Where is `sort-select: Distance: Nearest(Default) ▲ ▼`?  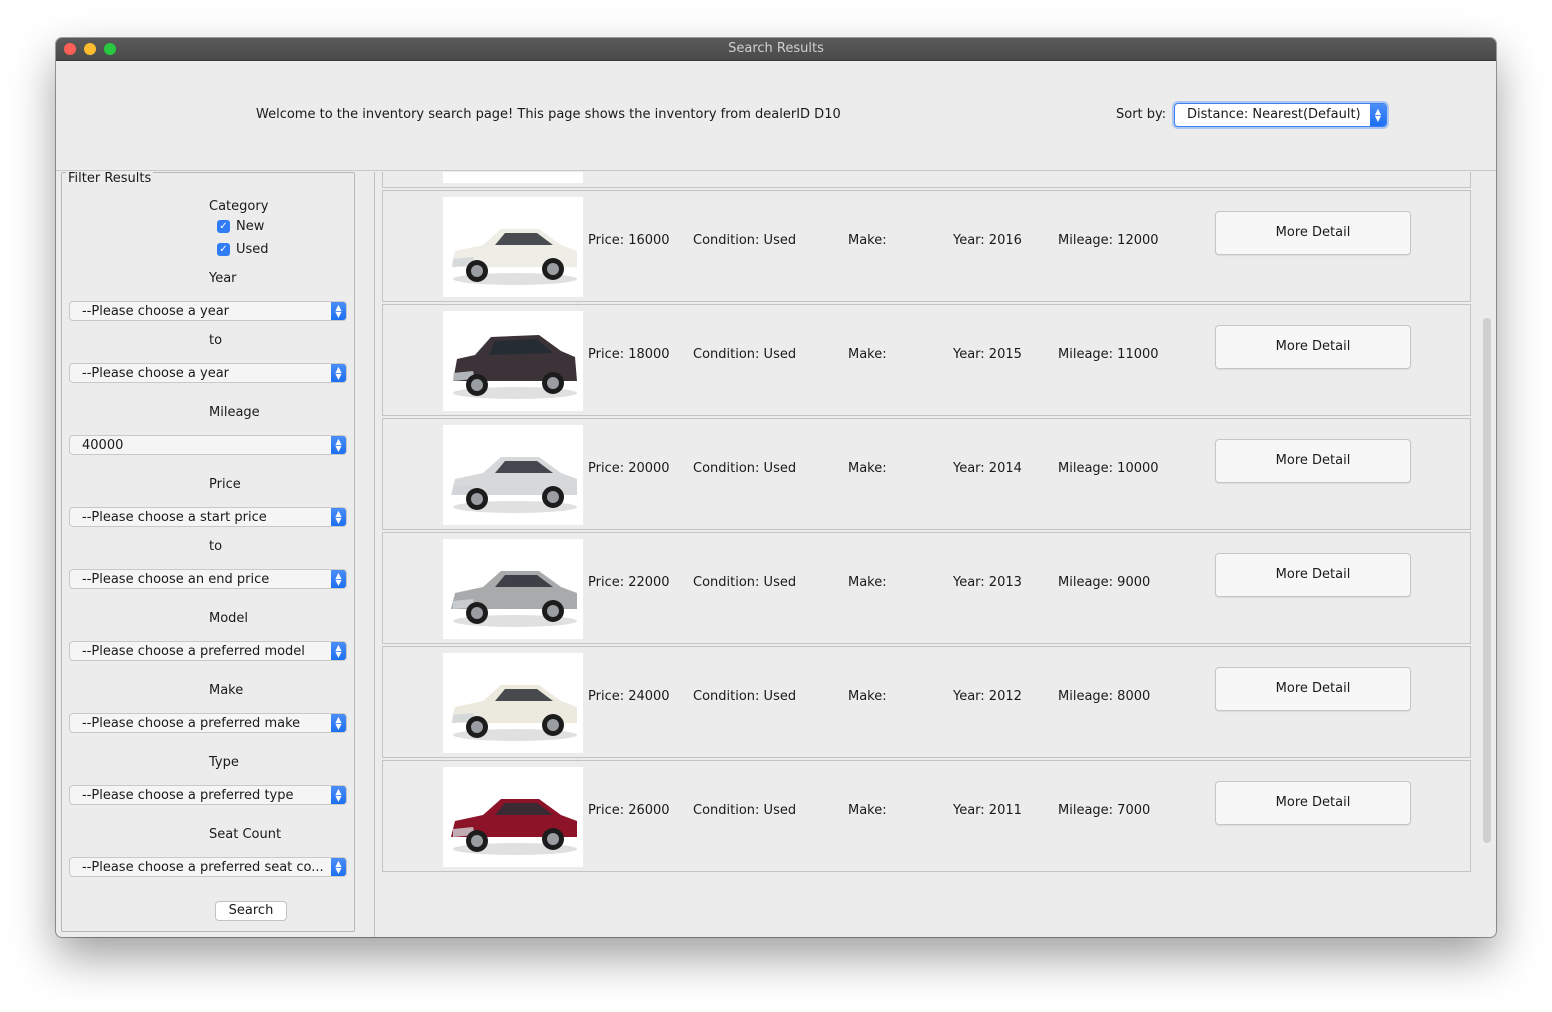 sort-select: Distance: Nearest(Default) ▲ ▼ is located at coordinates (1280, 115).